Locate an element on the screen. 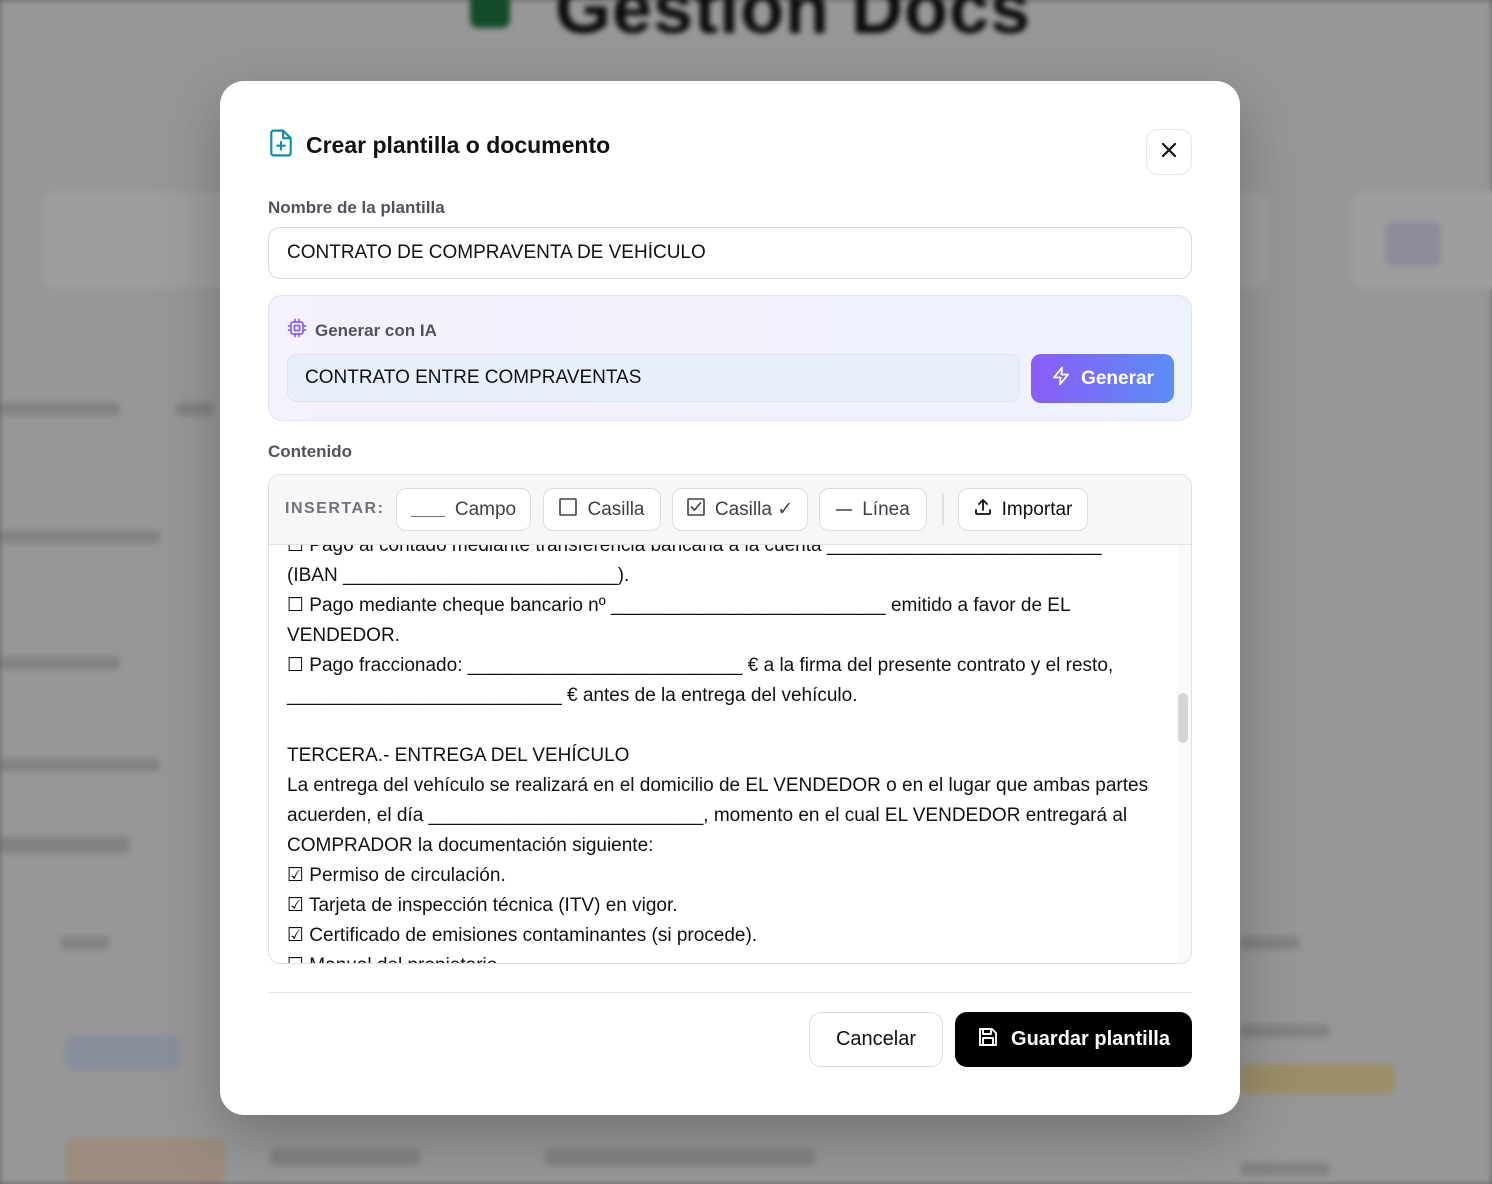 The width and height of the screenshot is (1492, 1184). file-plus-icon is located at coordinates (281, 145).